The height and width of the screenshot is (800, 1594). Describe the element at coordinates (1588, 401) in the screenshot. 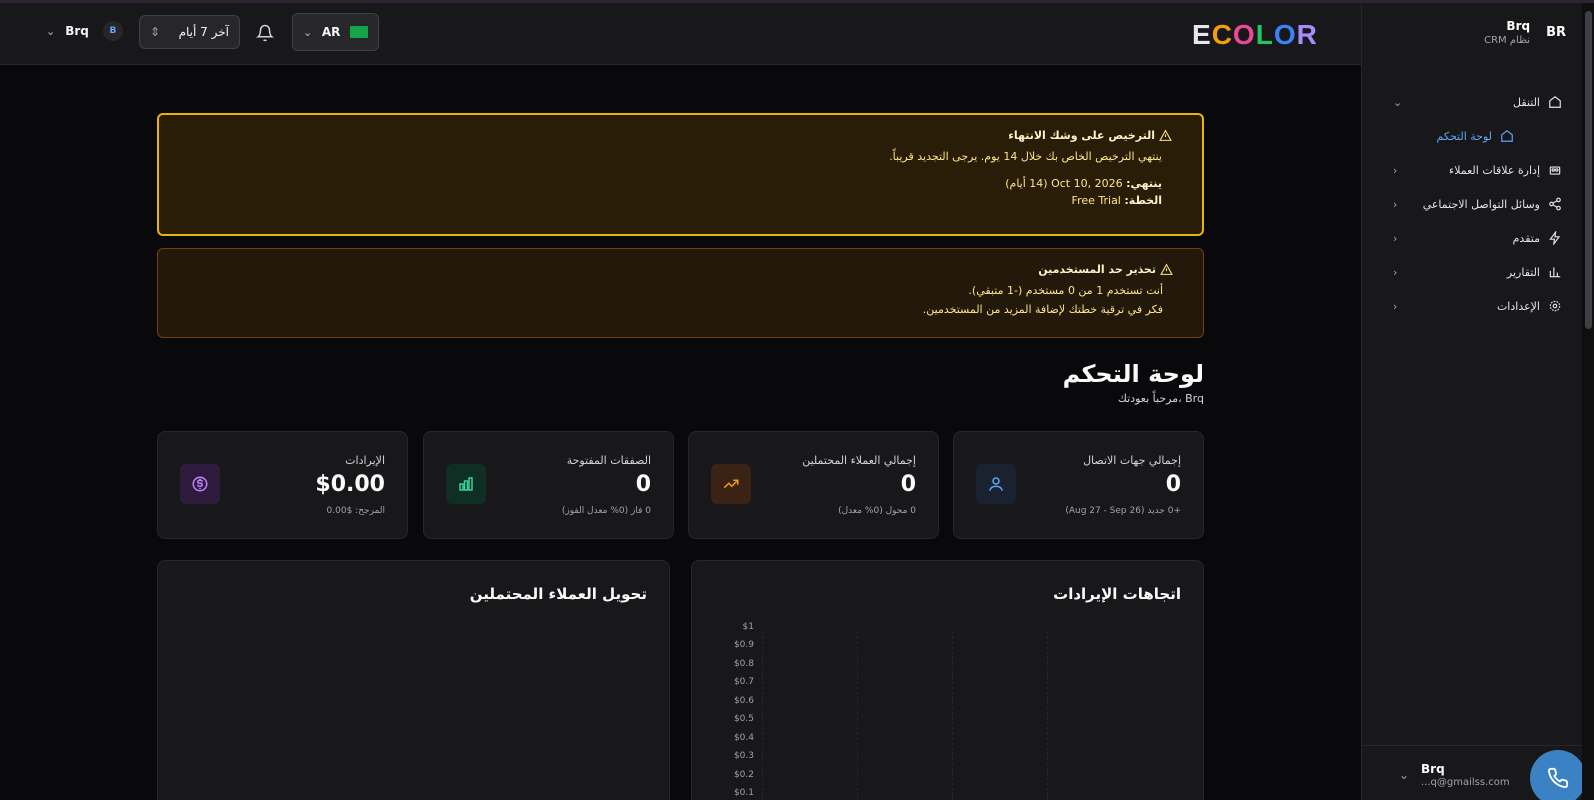

I see `page-scrollbar` at that location.